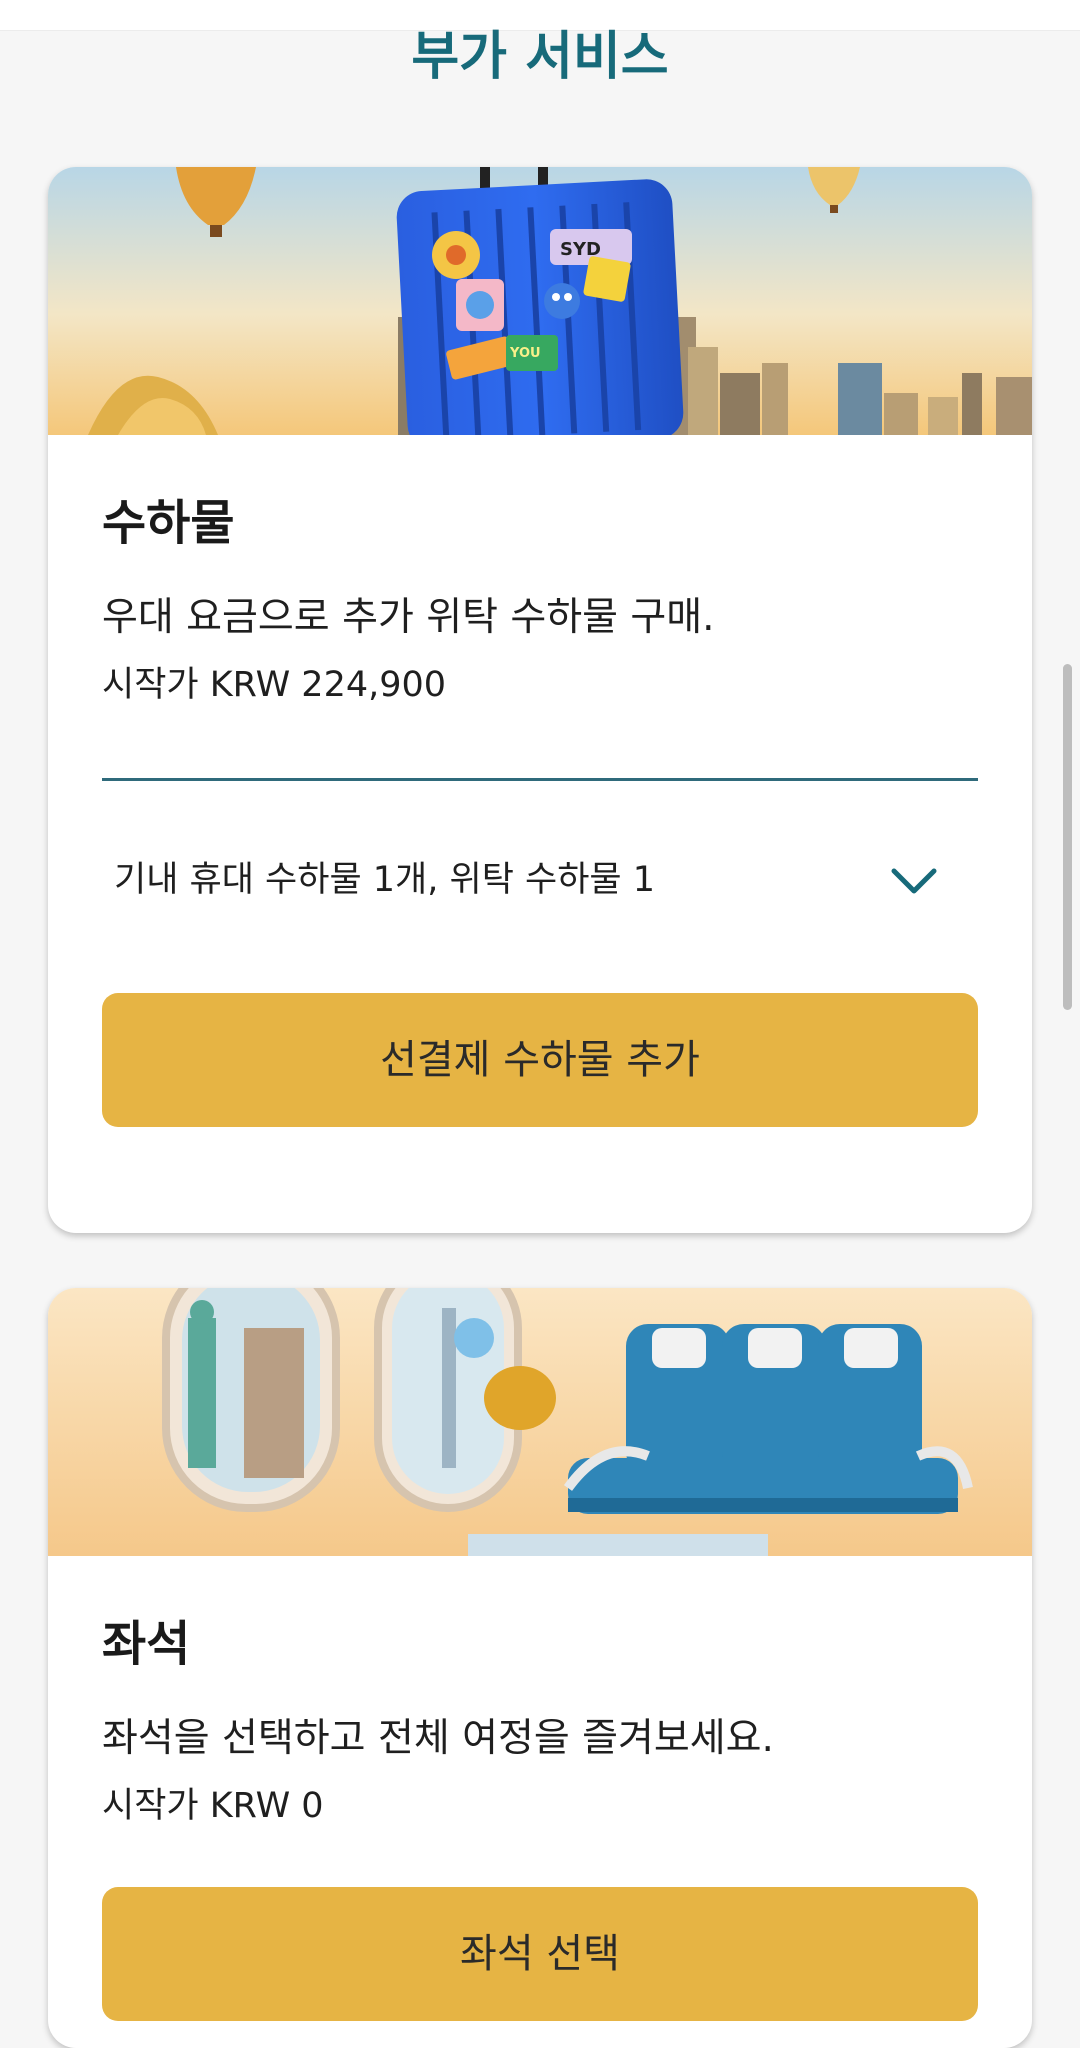 The width and height of the screenshot is (1080, 2048). I want to click on seat-price: 시작가 KRW 0, so click(213, 1806).